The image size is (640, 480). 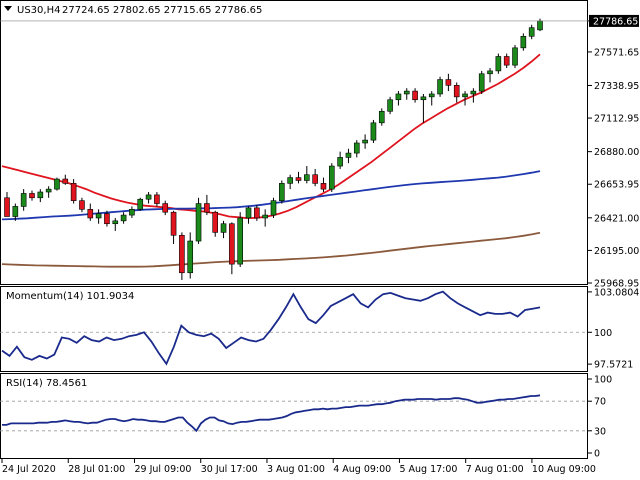 What do you see at coordinates (616, 86) in the screenshot?
I see `price-tick-label: 27338.95` at bounding box center [616, 86].